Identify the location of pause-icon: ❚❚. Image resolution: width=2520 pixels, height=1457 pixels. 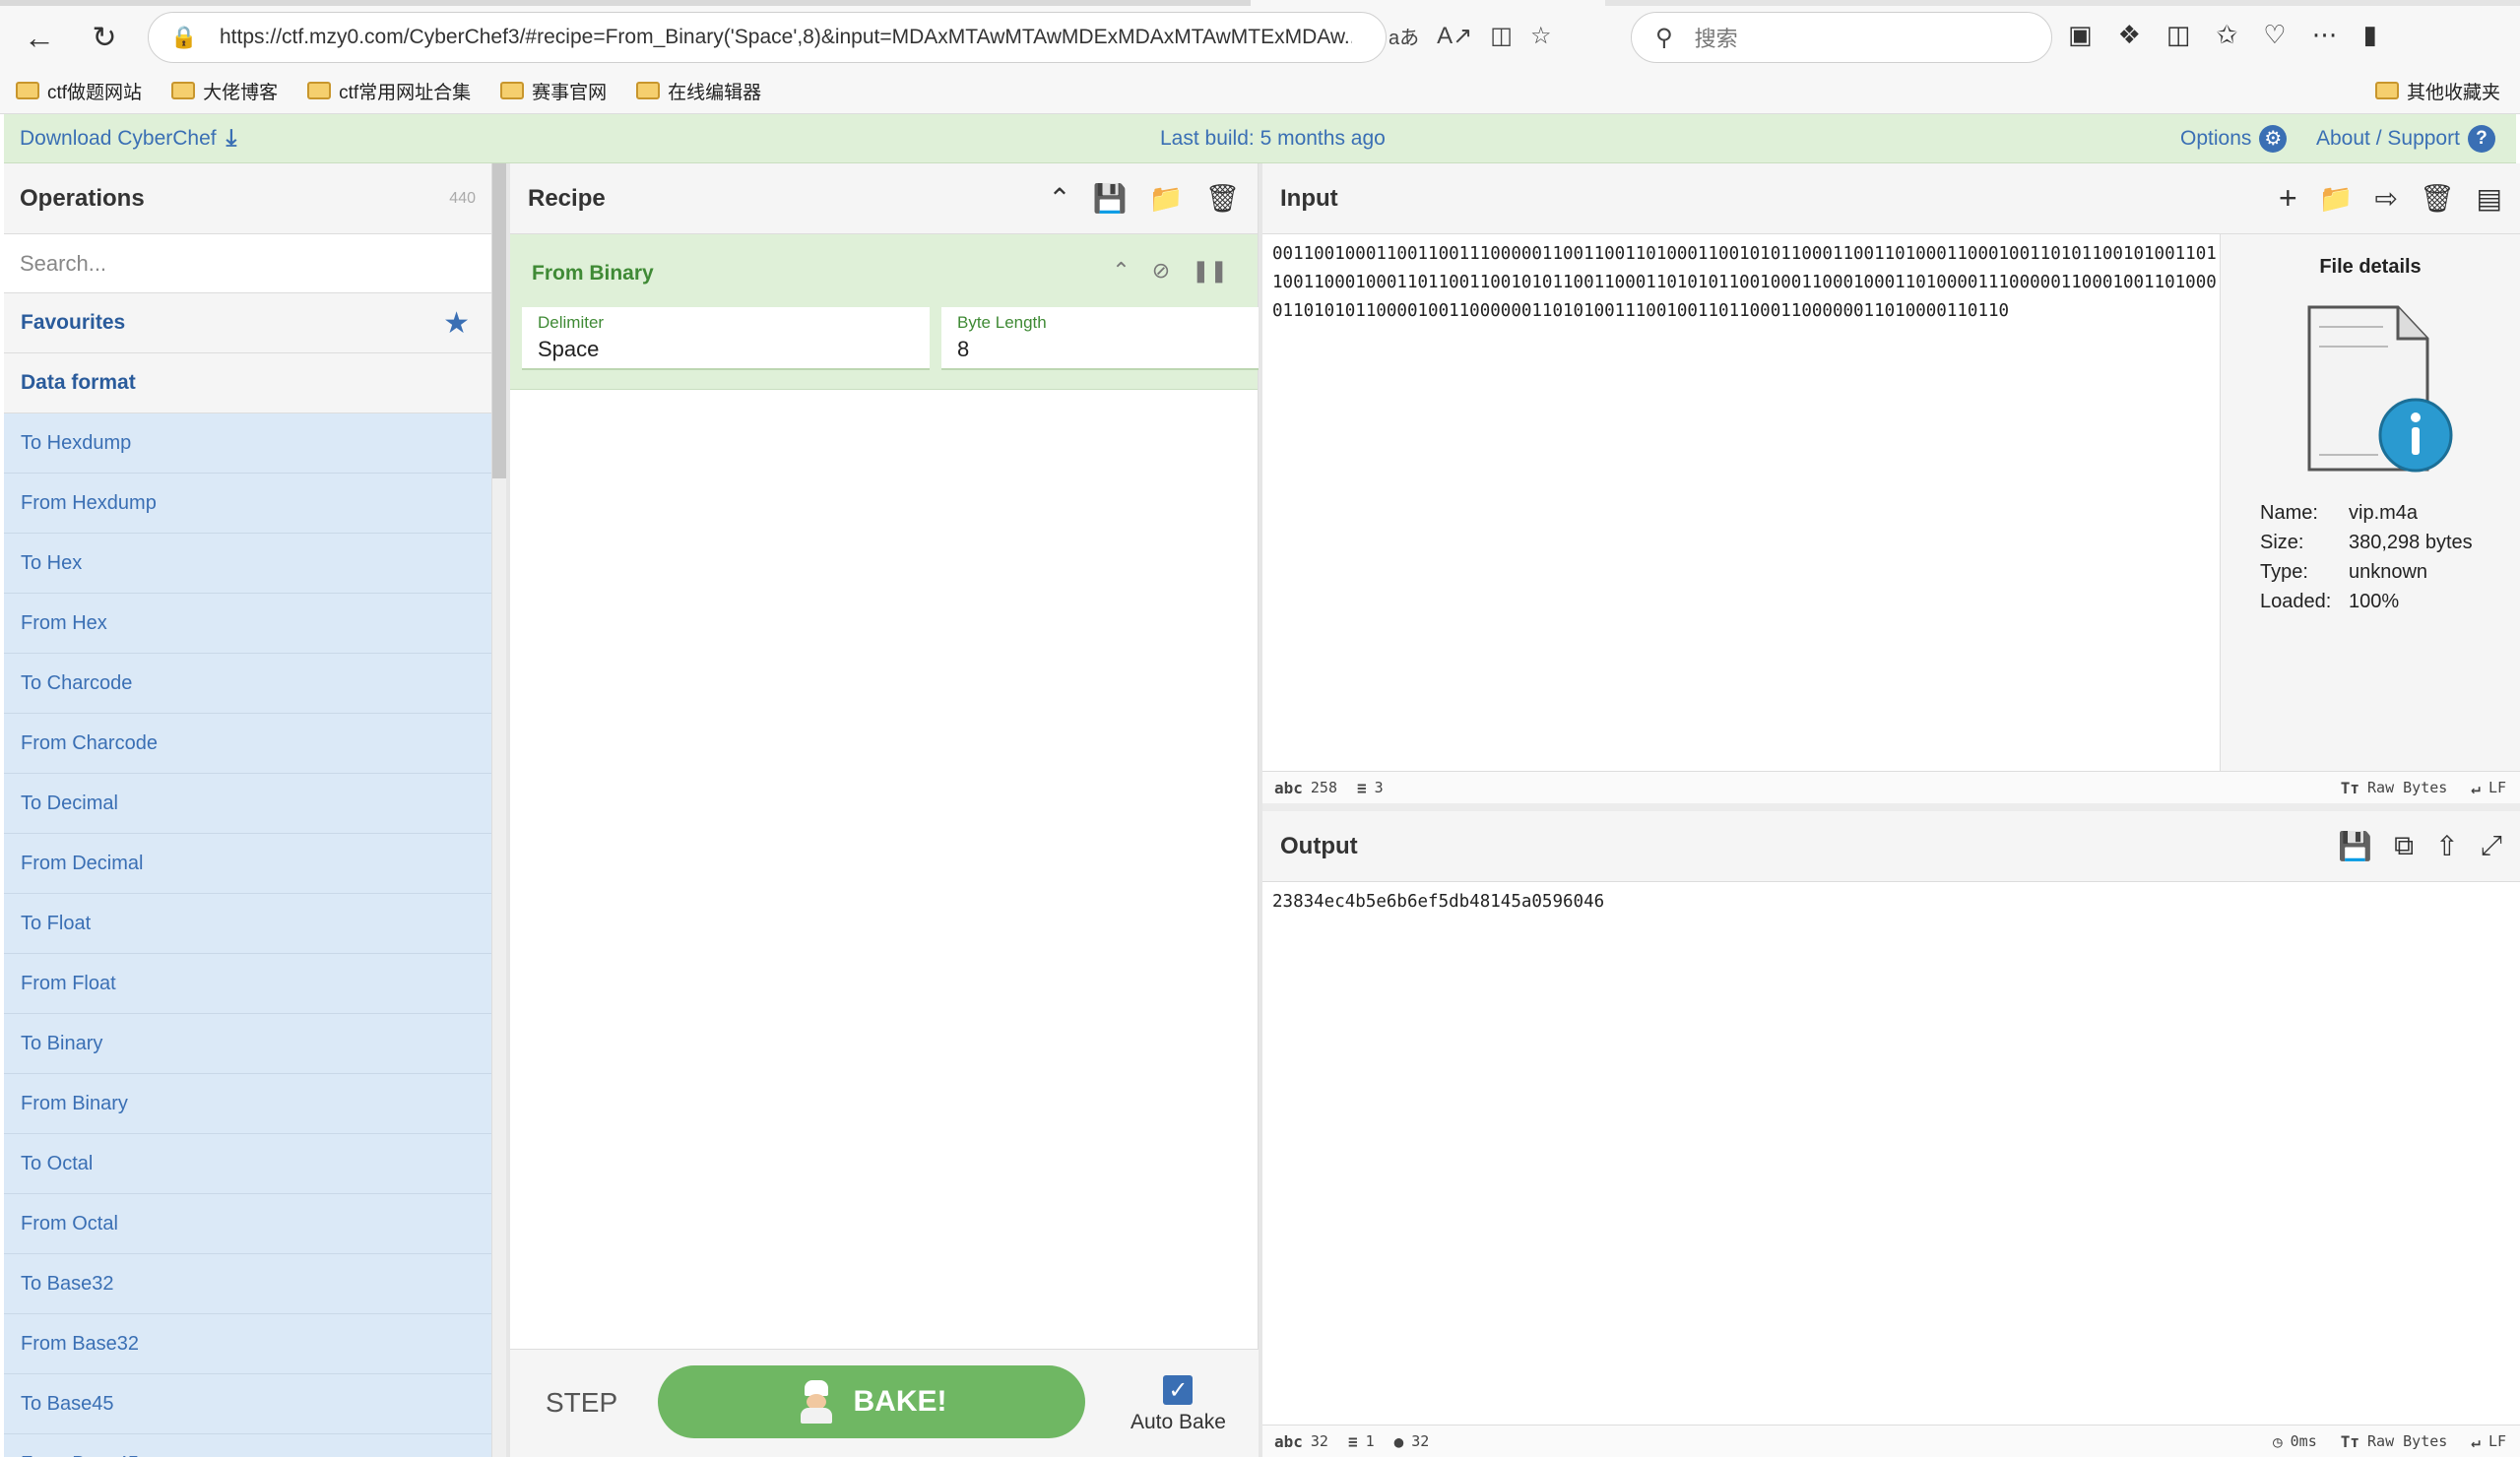
(1210, 271).